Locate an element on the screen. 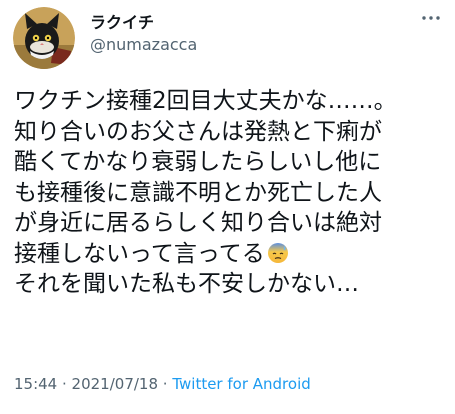  user-handle: @numazacca is located at coordinates (143, 45).